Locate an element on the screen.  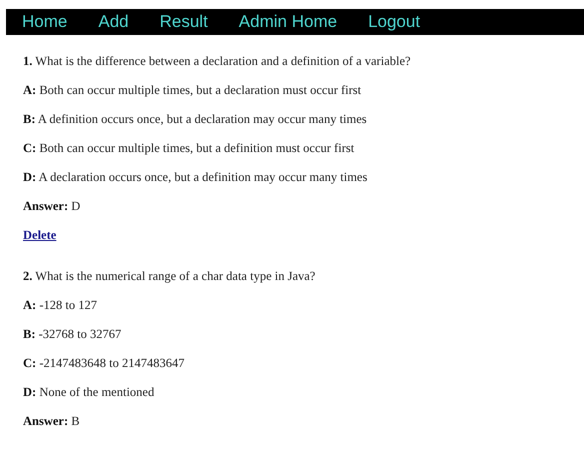
question-text: 2. What is the numerical range of a char data type in Java? is located at coordinates (169, 276).